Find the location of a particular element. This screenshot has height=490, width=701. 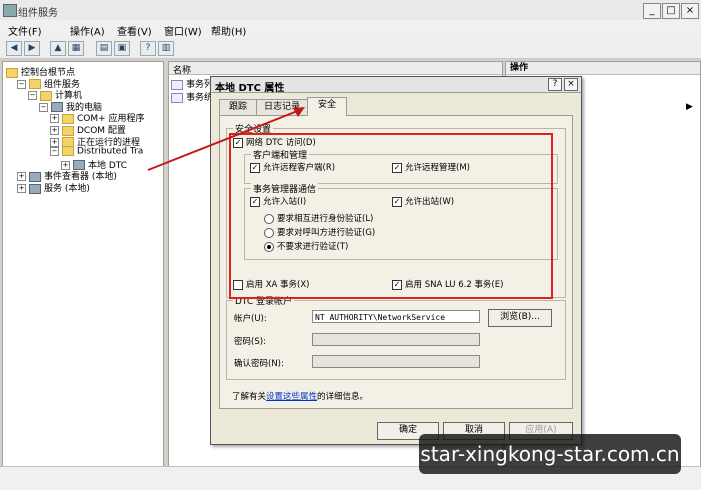

annotation-arrow is located at coordinates (226, 139).